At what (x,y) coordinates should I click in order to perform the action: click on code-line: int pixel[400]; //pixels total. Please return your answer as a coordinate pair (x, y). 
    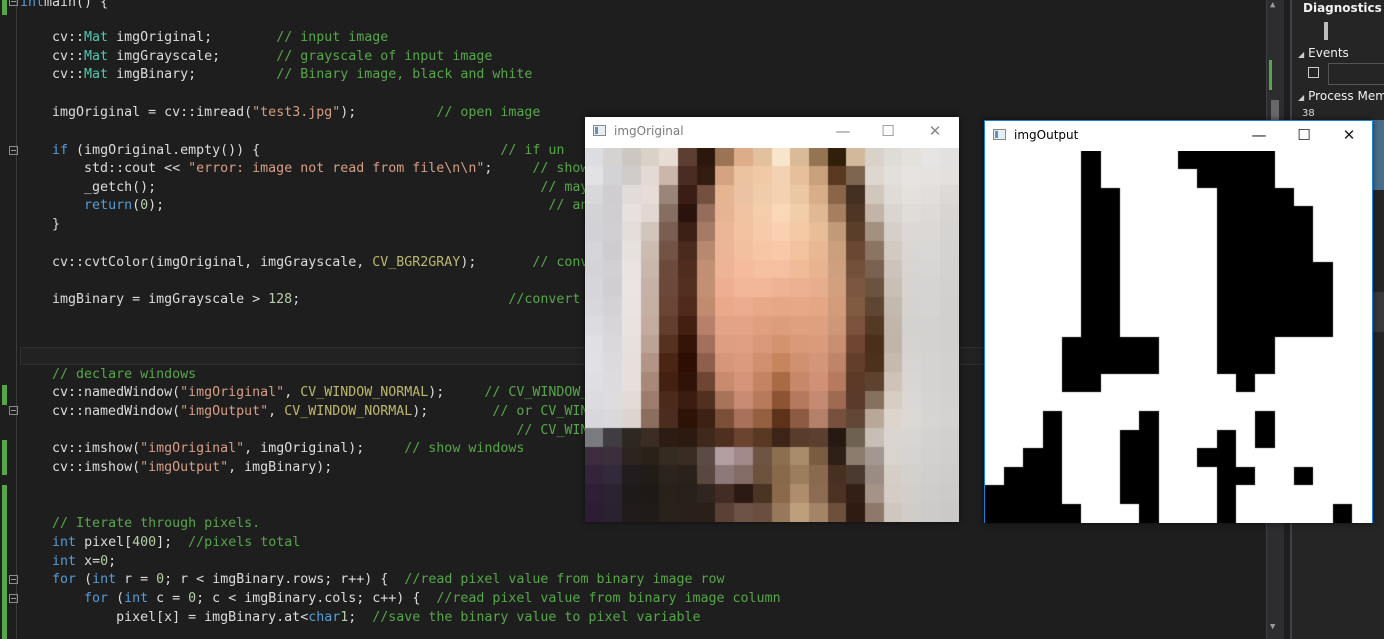
    Looking at the image, I should click on (160, 542).